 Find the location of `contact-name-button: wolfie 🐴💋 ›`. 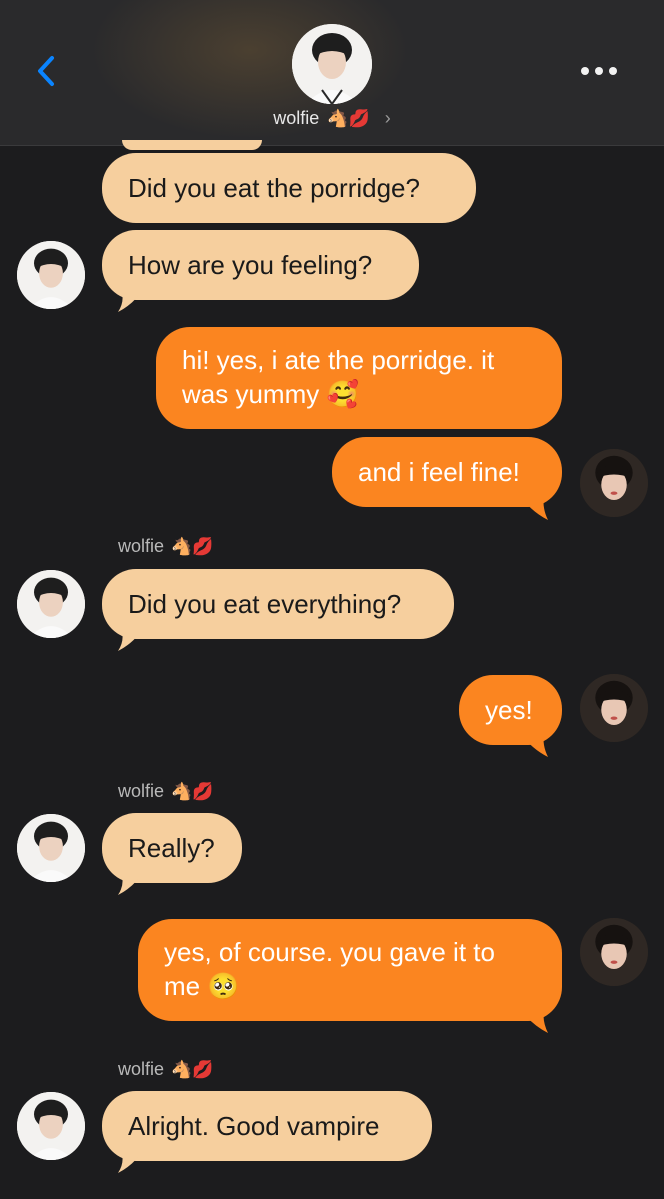

contact-name-button: wolfie 🐴💋 › is located at coordinates (332, 118).